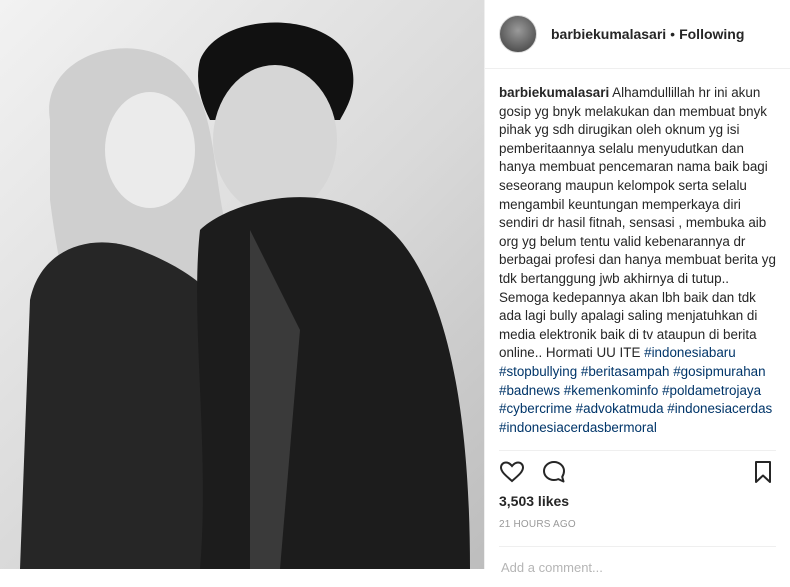 The image size is (790, 587). I want to click on caption-username: barbiekumalasari, so click(554, 92).